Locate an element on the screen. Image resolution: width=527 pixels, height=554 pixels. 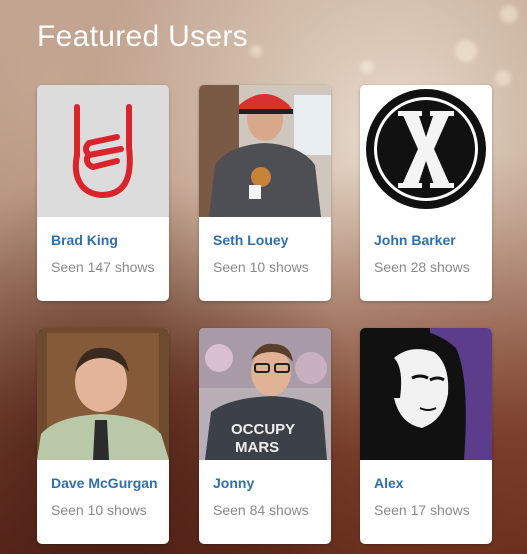
user-card-dave-mcgurgan: Dave McGurgan Seen 10 shows is located at coordinates (103, 436).